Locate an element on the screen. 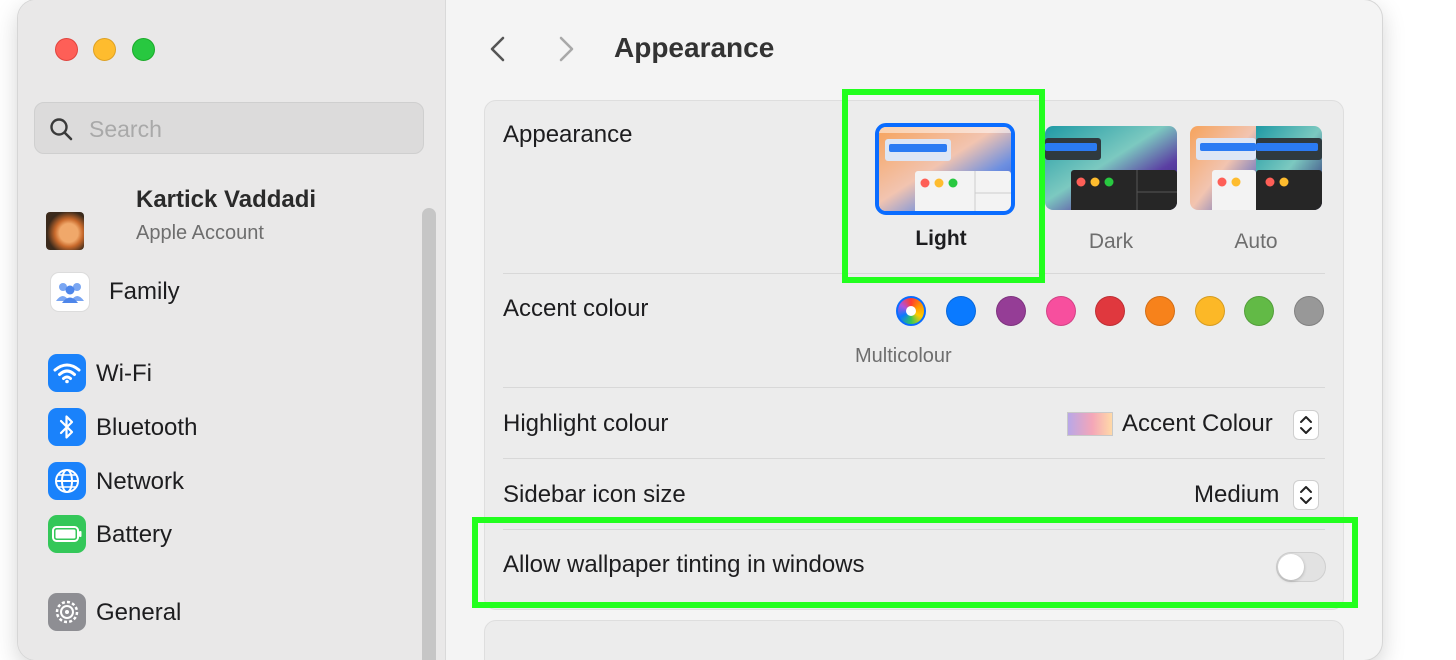 This screenshot has height=660, width=1456. highlight-colour-label: Highlight colour is located at coordinates (586, 423).